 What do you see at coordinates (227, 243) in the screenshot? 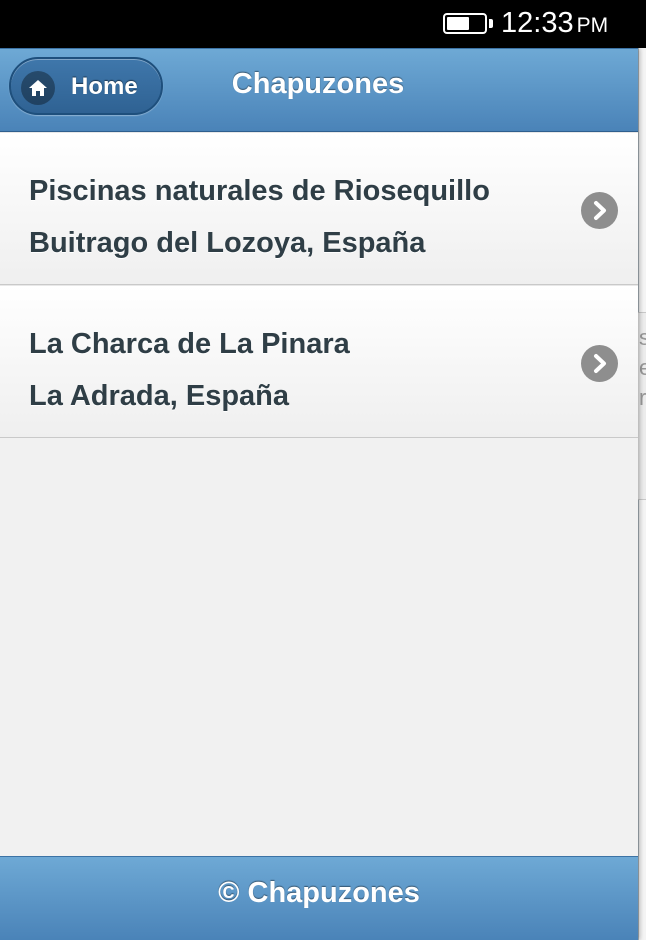
I see `list-item-subtitle: Buitrago del Lozoya, España` at bounding box center [227, 243].